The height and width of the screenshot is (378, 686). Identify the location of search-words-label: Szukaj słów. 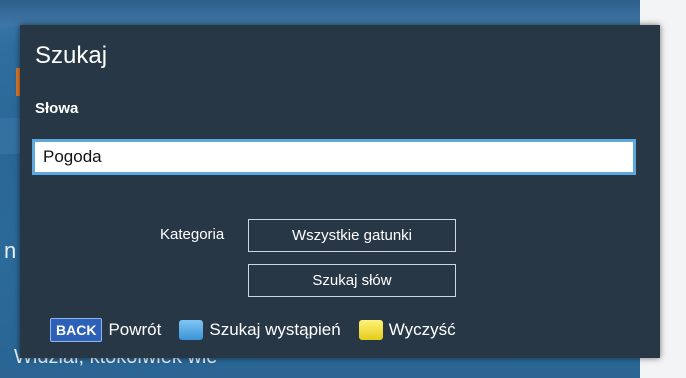
(352, 280).